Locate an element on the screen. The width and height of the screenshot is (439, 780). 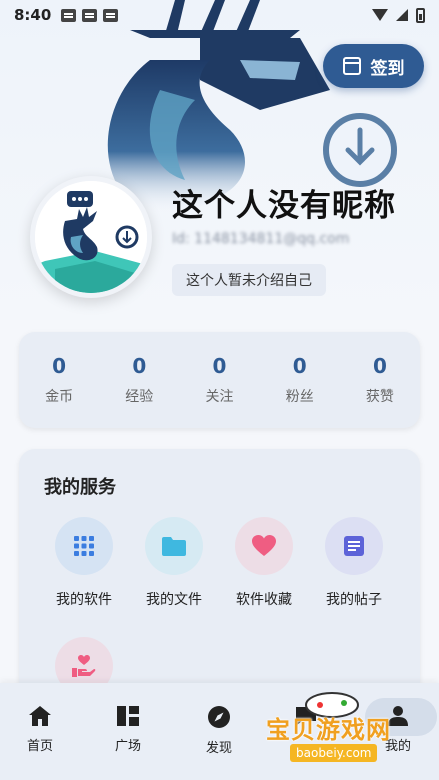
battery-icon is located at coordinates (420, 15).